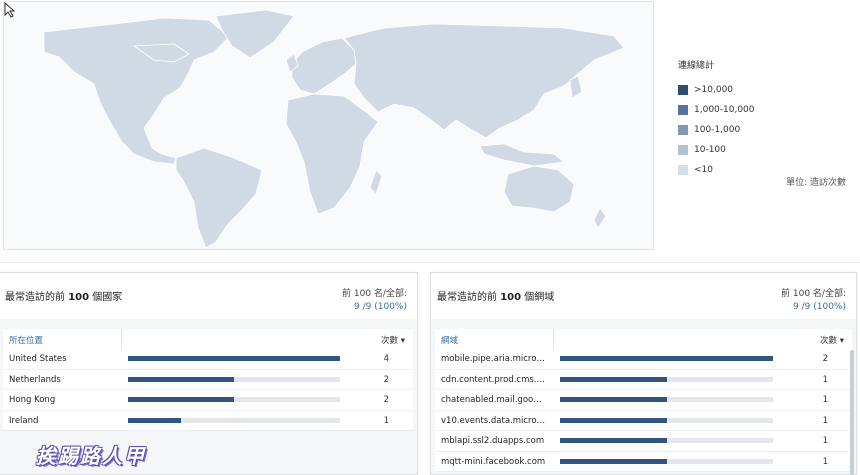  Describe the element at coordinates (643, 298) in the screenshot. I see `panel-header: 最常造訪的前 100 個網域 前 100 名/全部: 9 /9 (100%)` at that location.